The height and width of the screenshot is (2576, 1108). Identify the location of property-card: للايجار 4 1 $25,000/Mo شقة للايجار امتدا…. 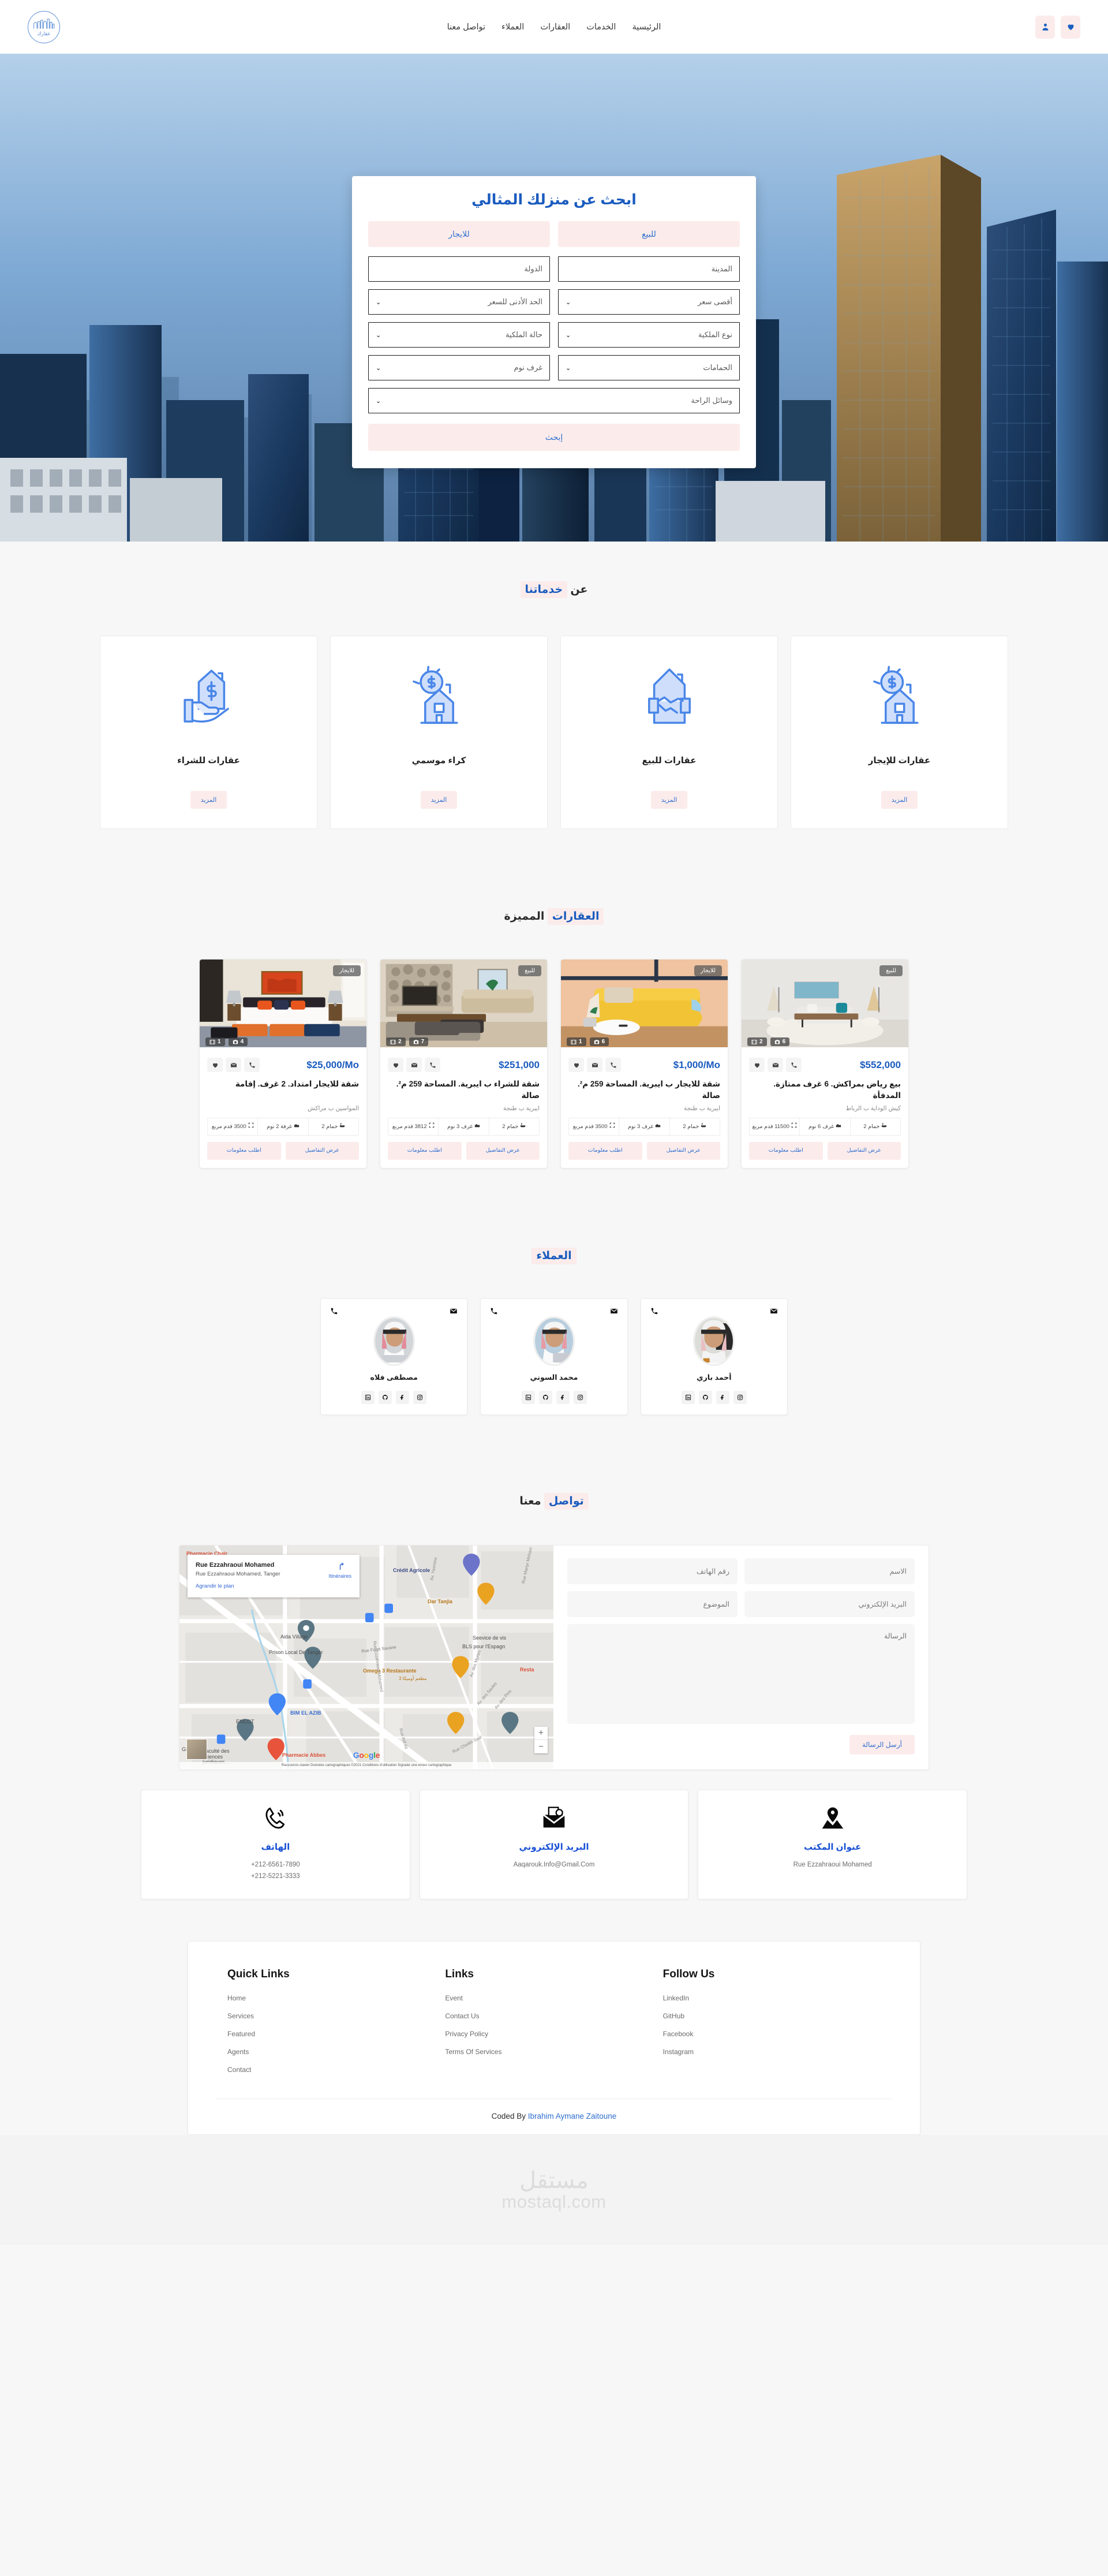
(283, 1063).